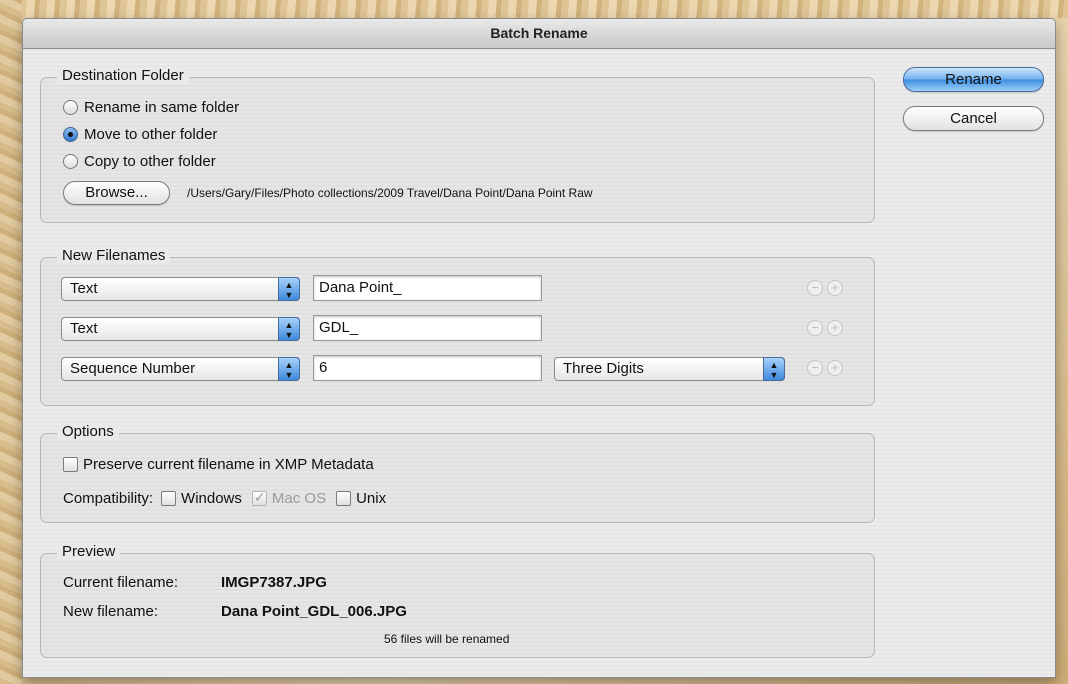  I want to click on digits-select: Three Digits ▲ ▼, so click(669, 369).